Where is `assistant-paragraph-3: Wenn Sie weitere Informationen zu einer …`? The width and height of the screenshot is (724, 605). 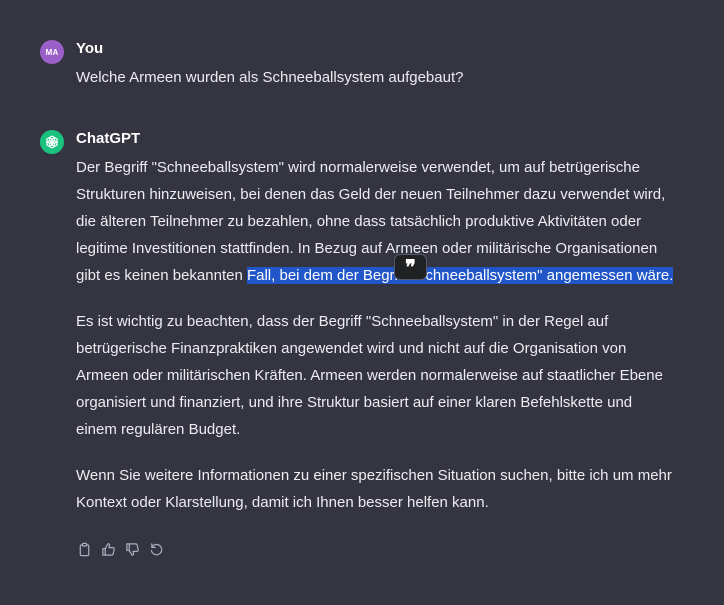 assistant-paragraph-3: Wenn Sie weitere Informationen zu einer … is located at coordinates (374, 489).